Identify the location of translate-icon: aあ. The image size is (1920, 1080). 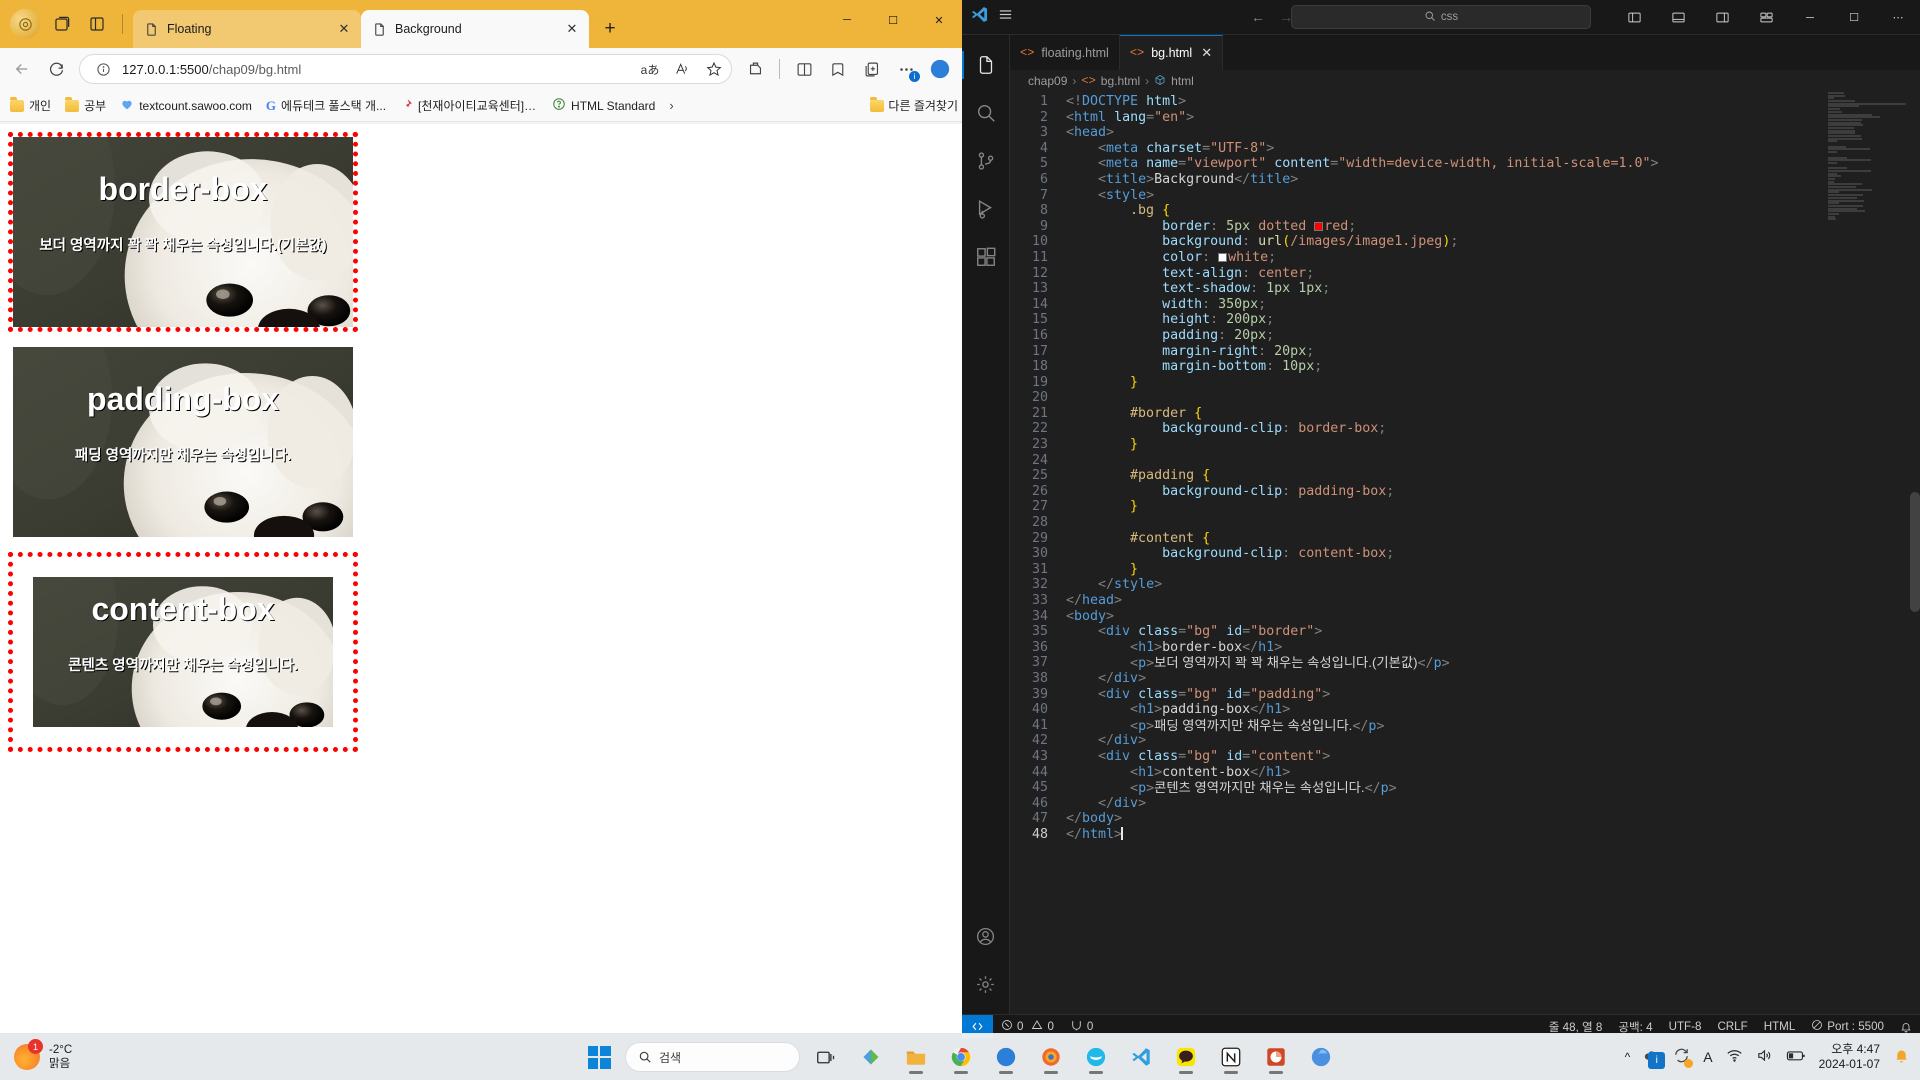
(650, 69).